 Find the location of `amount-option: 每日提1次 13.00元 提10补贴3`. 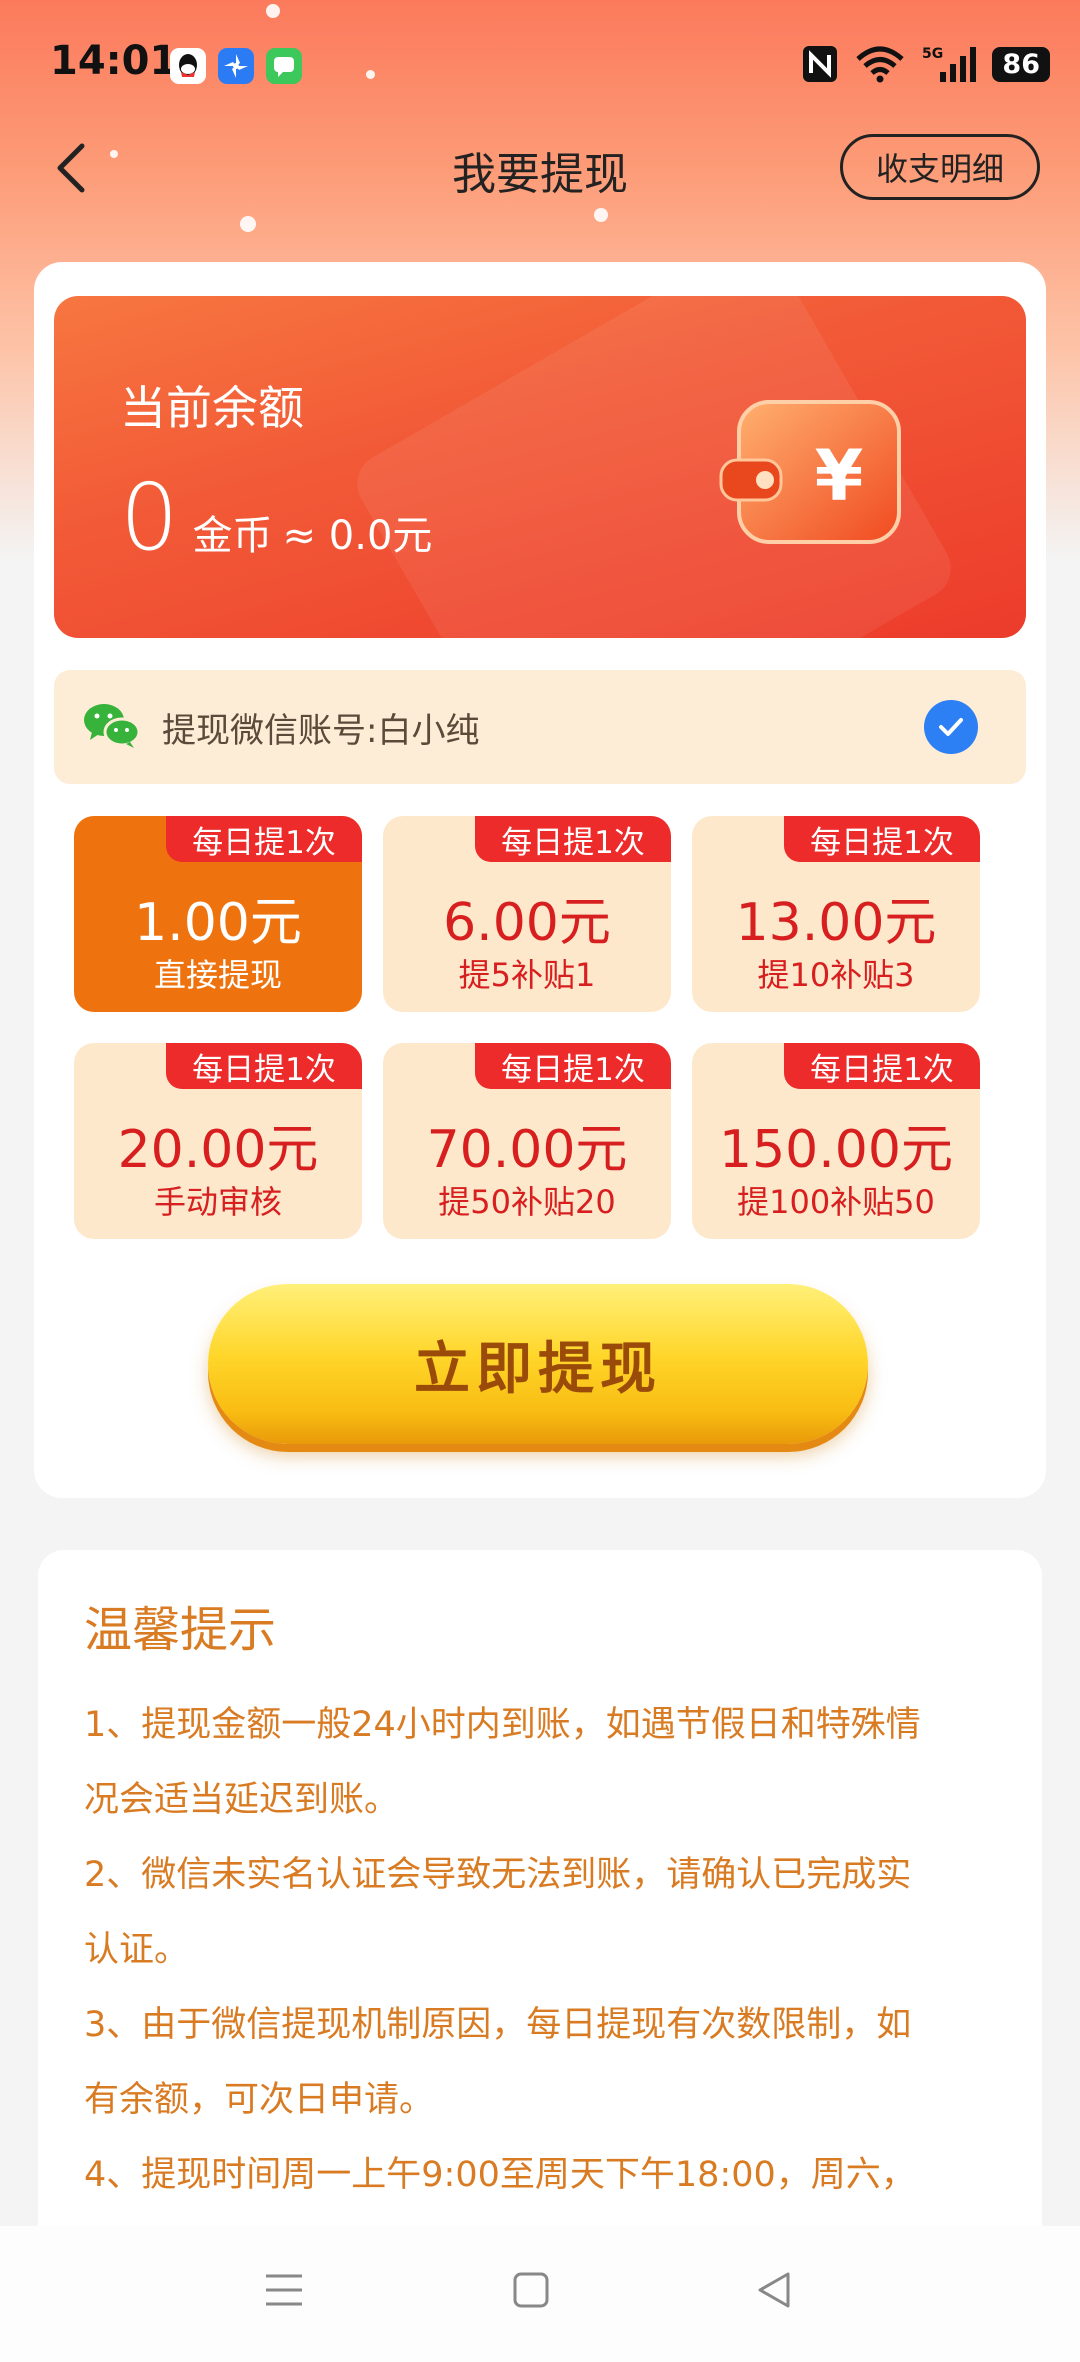

amount-option: 每日提1次 13.00元 提10补贴3 is located at coordinates (836, 914).